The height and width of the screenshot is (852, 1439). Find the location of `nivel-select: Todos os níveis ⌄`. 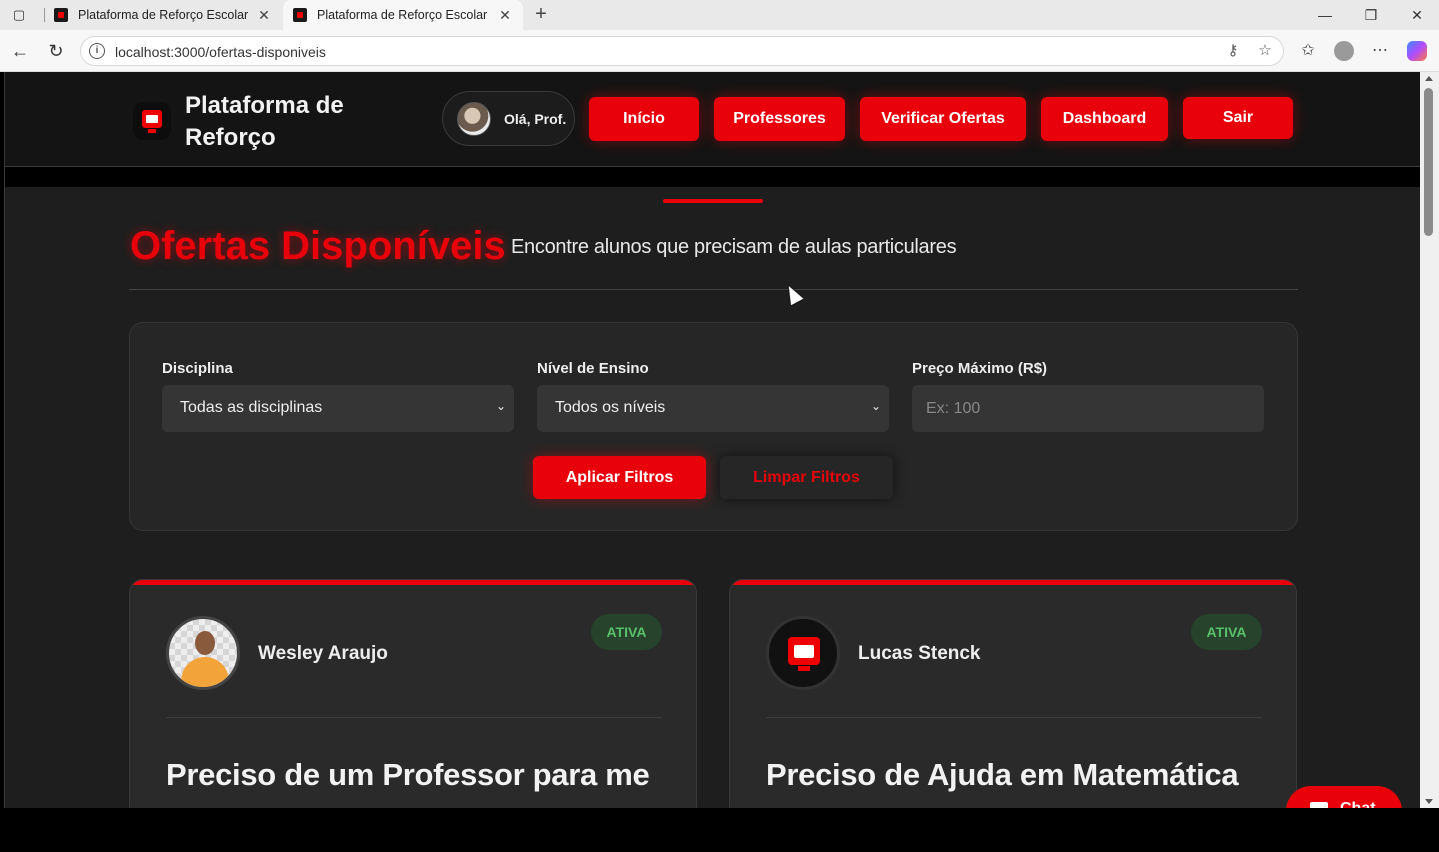

nivel-select: Todos os níveis ⌄ is located at coordinates (713, 408).